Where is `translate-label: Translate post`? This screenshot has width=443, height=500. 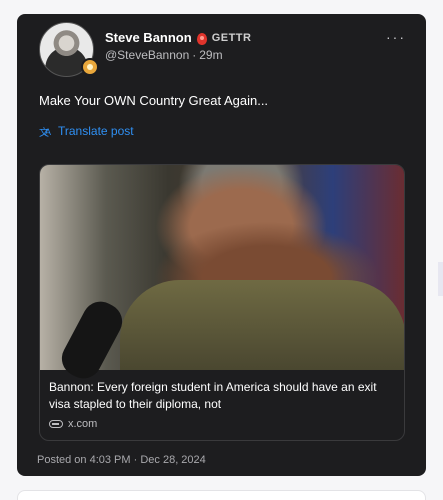
translate-label: Translate post is located at coordinates (96, 131).